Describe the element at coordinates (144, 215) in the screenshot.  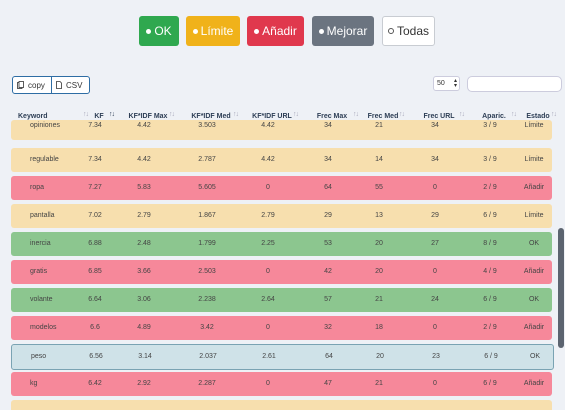
I see `cell-kfidf-max: 2.79` at that location.